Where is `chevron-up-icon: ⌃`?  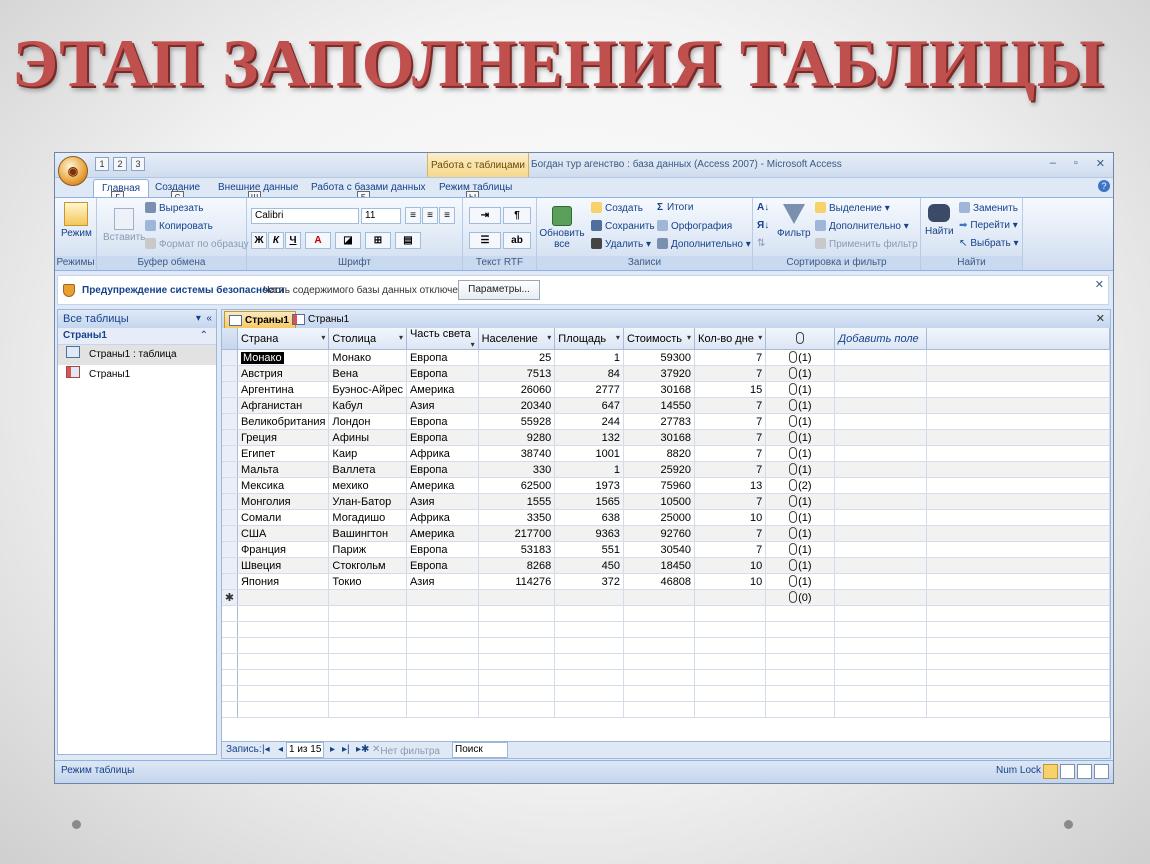
chevron-up-icon: ⌃ is located at coordinates (204, 336).